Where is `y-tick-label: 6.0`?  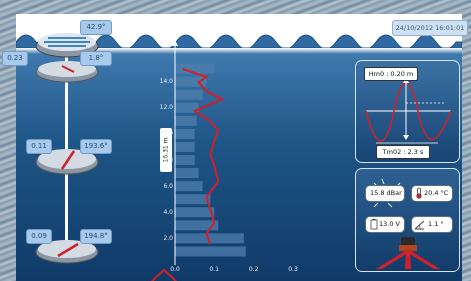
y-tick-label: 6.0 is located at coordinates (168, 186).